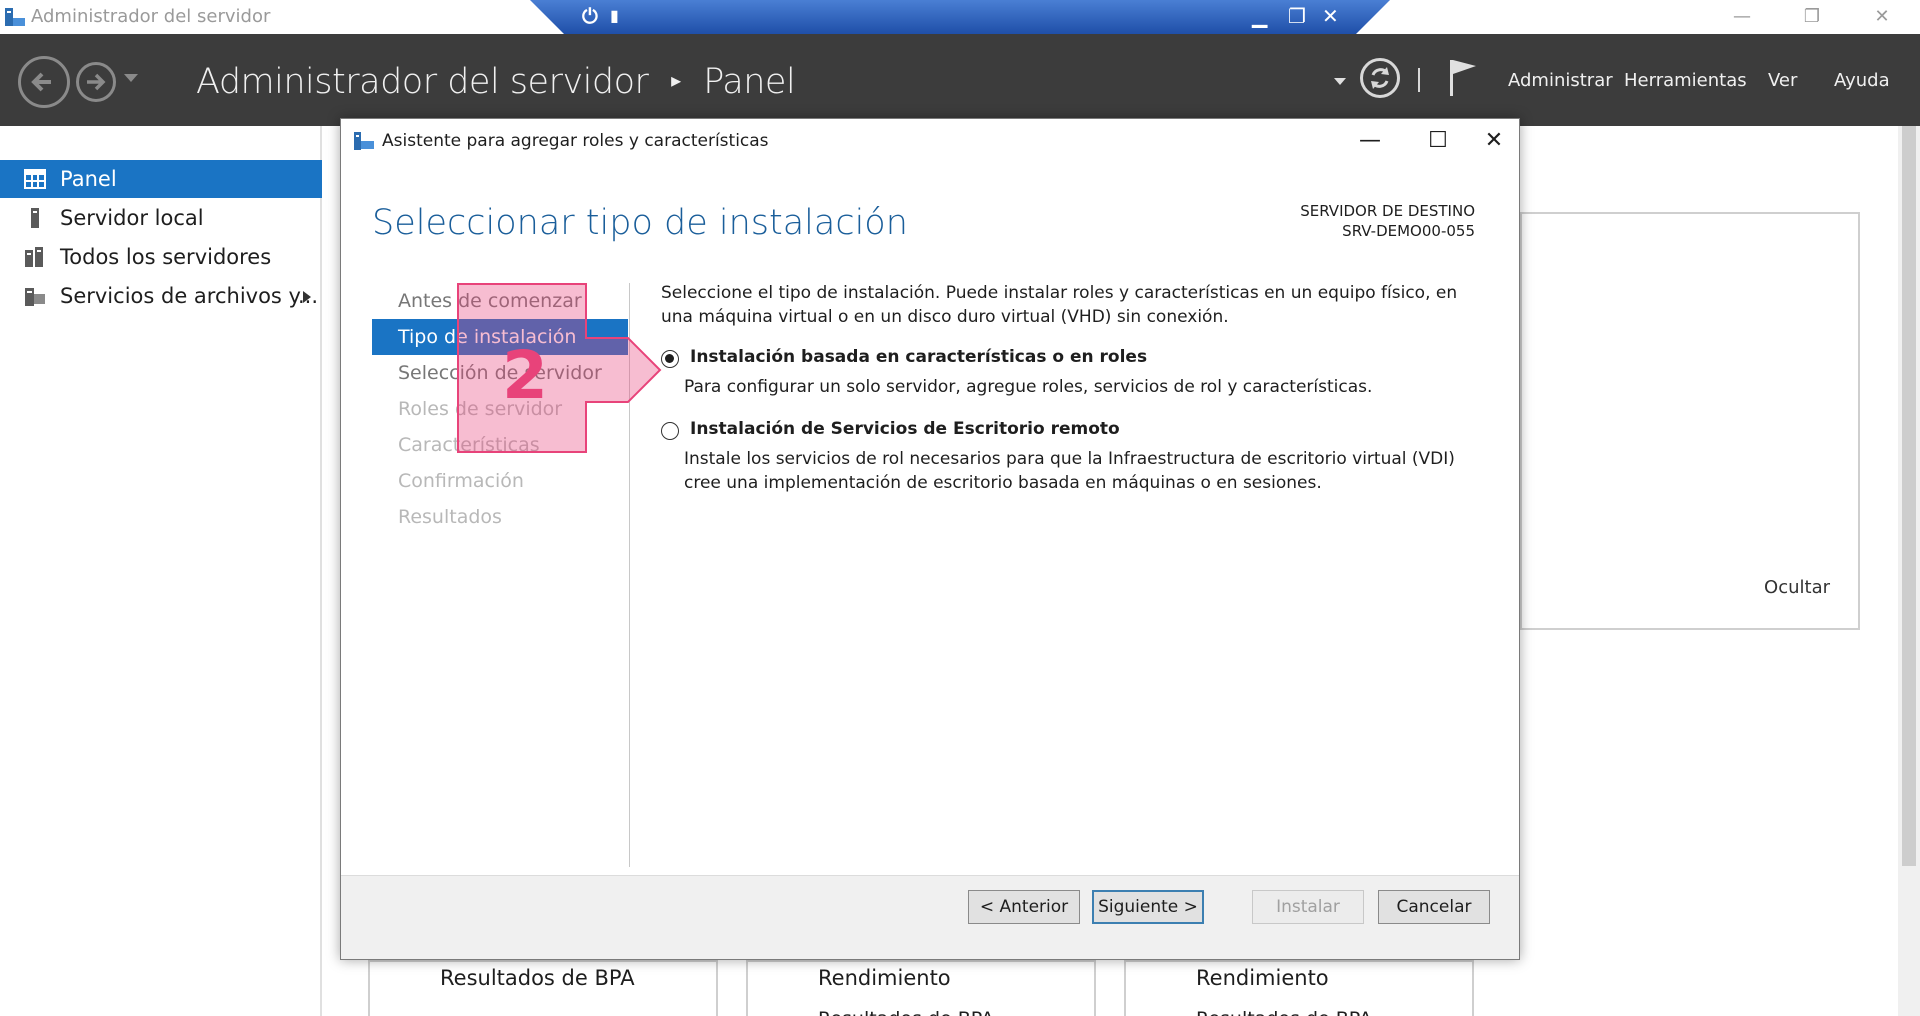 This screenshot has height=1016, width=1920. I want to click on annotation-arrow: 2, so click(559, 368).